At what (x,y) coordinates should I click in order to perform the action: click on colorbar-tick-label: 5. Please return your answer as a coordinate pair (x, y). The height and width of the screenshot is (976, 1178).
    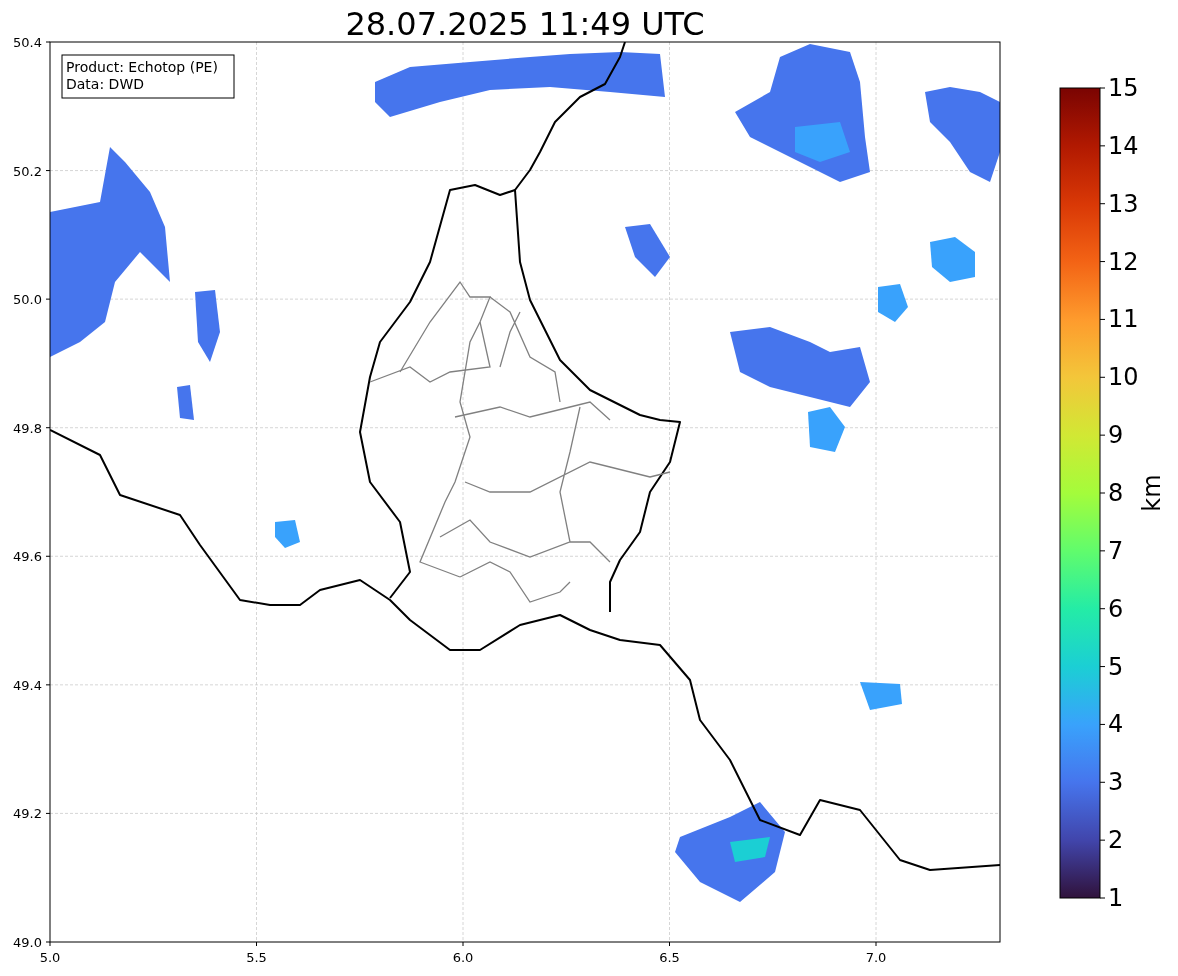
    Looking at the image, I should click on (1116, 666).